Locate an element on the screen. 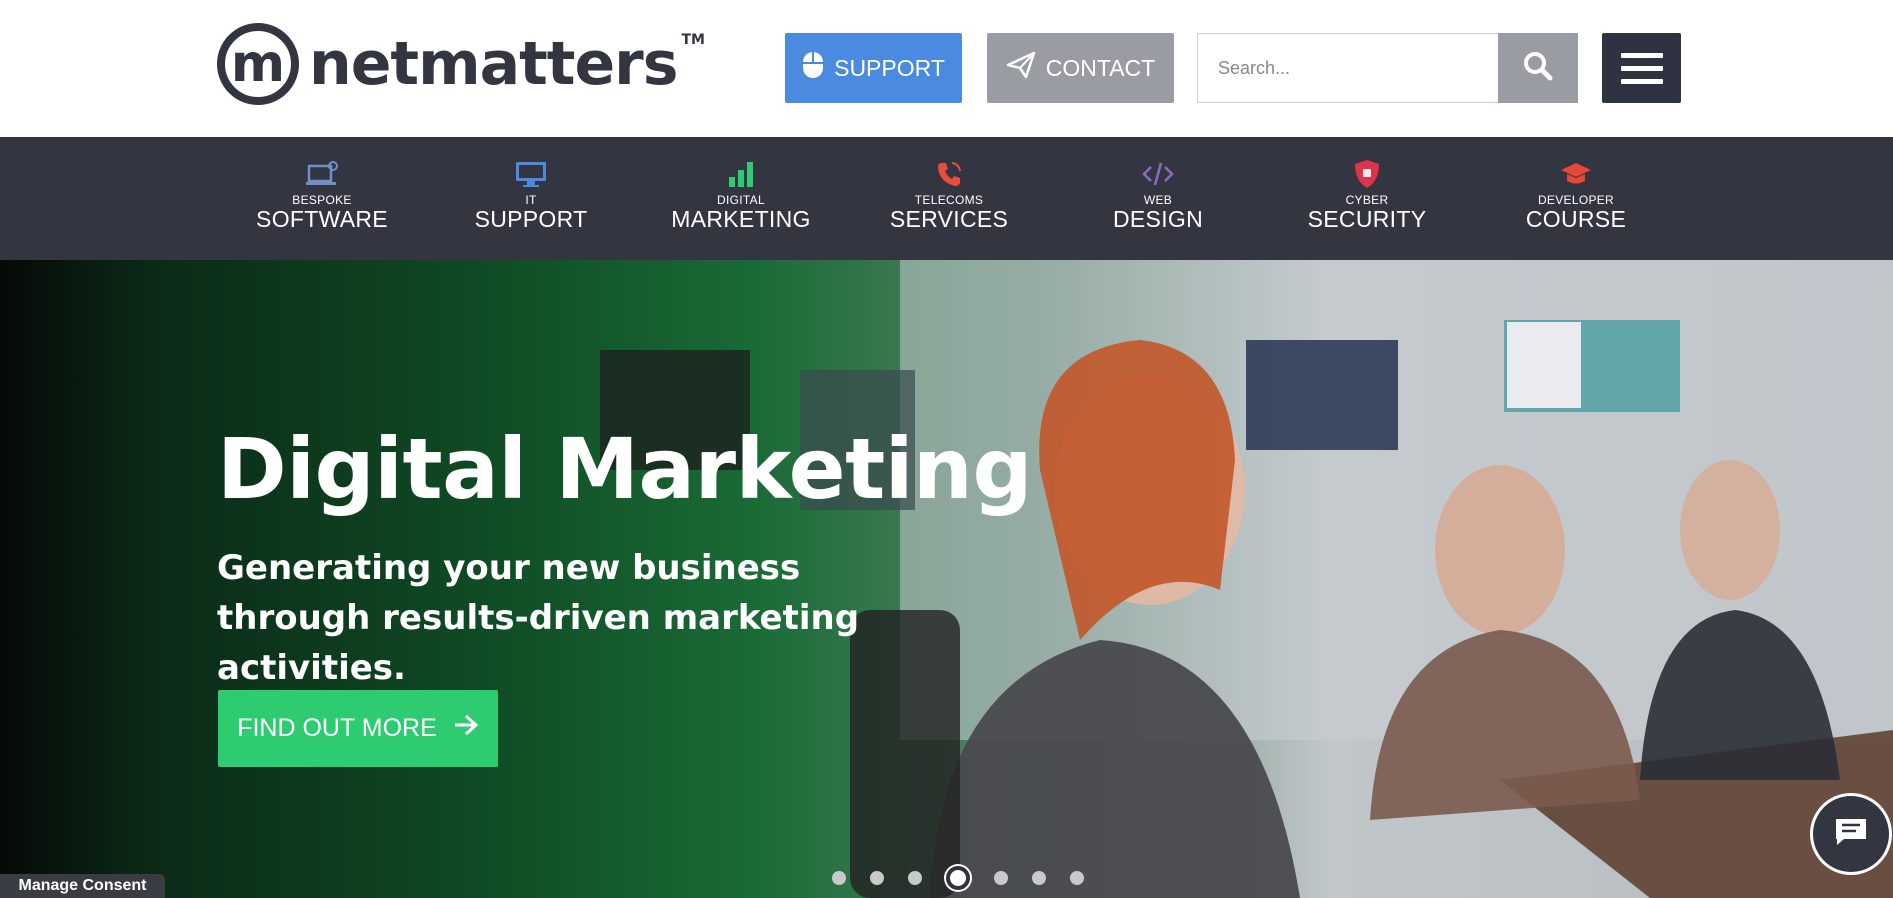 The width and height of the screenshot is (1893, 898). search-bar is located at coordinates (1387, 68).